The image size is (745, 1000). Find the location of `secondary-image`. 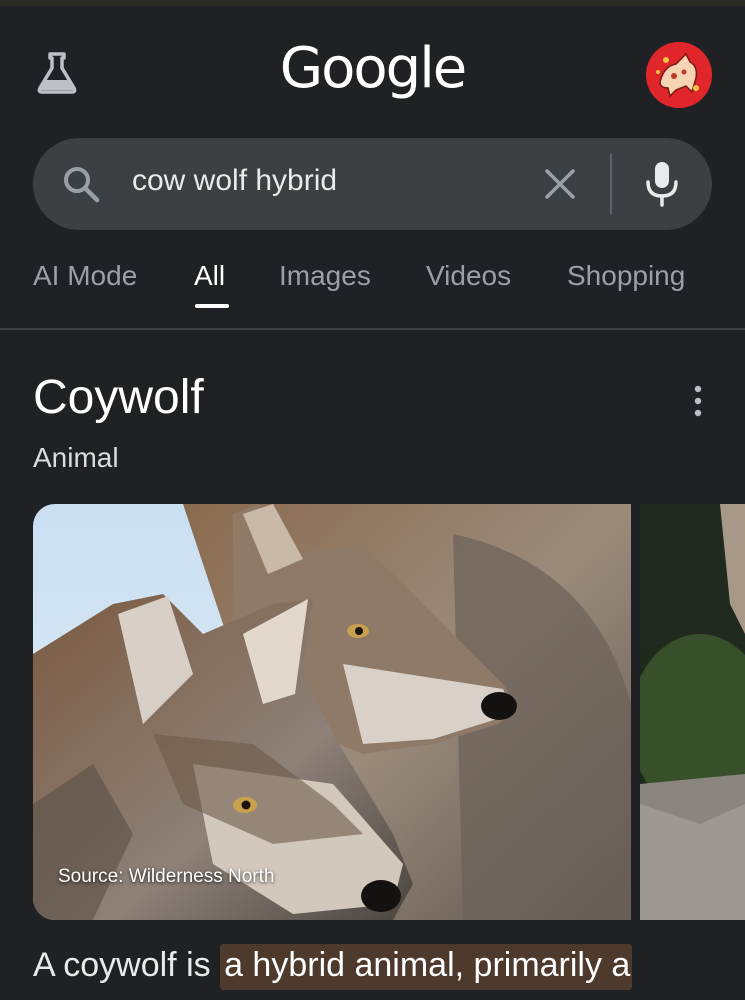

secondary-image is located at coordinates (692, 712).